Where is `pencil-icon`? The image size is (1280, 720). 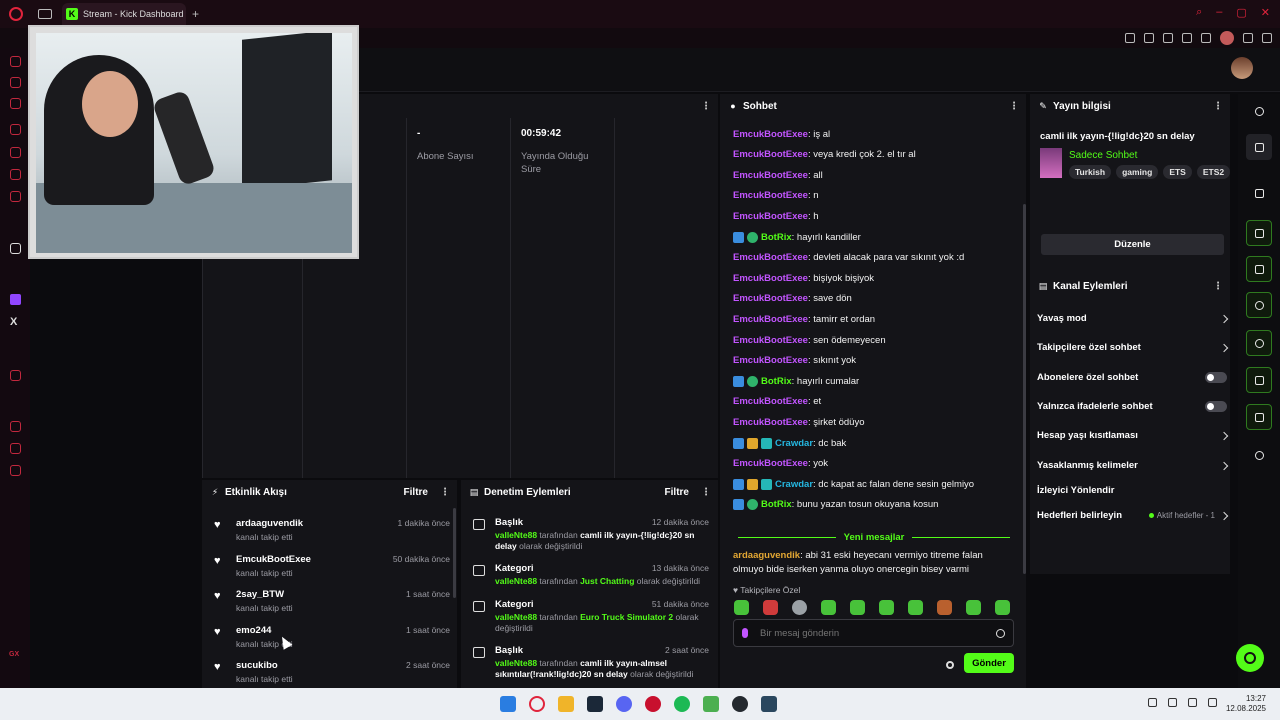
pencil-icon is located at coordinates (1259, 147).